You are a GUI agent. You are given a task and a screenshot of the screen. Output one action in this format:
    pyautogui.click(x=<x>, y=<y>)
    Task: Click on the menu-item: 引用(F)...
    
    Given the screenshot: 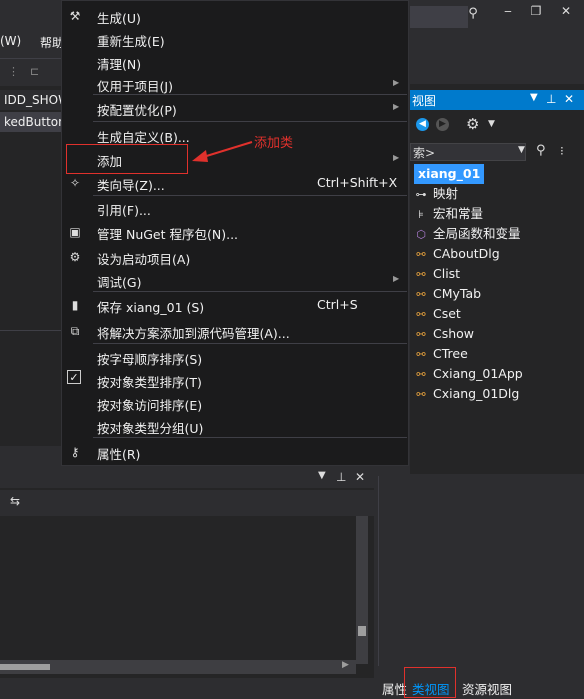 What is the action you would take?
    pyautogui.click(x=235, y=208)
    